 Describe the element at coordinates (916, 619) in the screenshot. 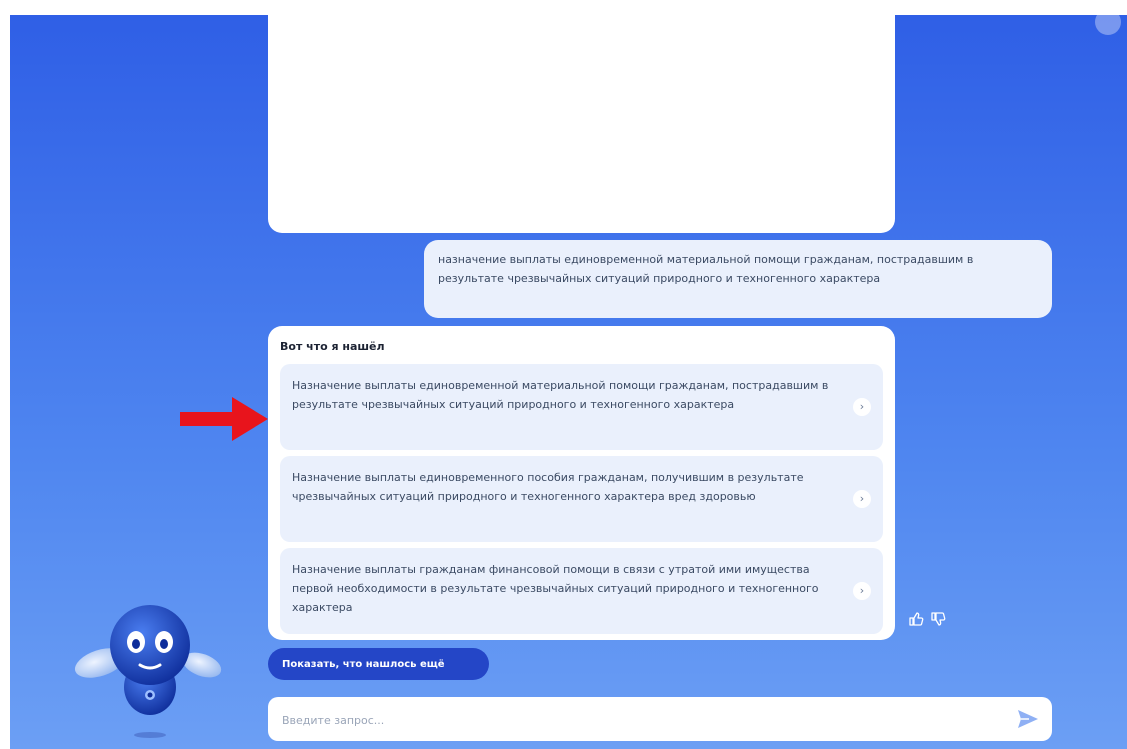

I see `thumbs-up-icon` at that location.